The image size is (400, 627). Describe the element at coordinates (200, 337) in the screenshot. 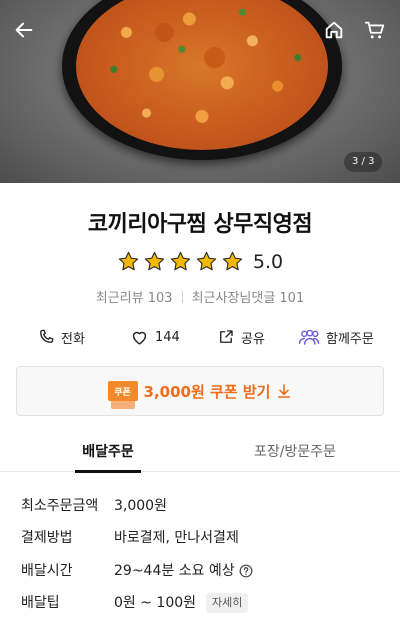

I see `store-actions: 전화 144 공유 함께주문` at that location.